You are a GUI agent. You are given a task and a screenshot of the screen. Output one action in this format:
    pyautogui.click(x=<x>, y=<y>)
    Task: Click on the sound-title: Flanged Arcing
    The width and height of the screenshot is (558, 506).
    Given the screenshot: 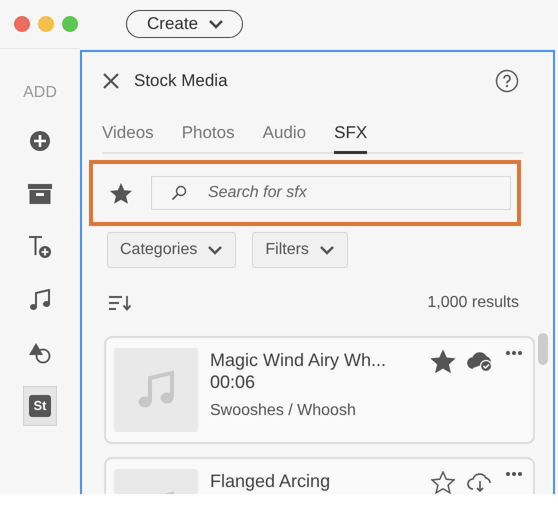 What is the action you would take?
    pyautogui.click(x=271, y=482)
    